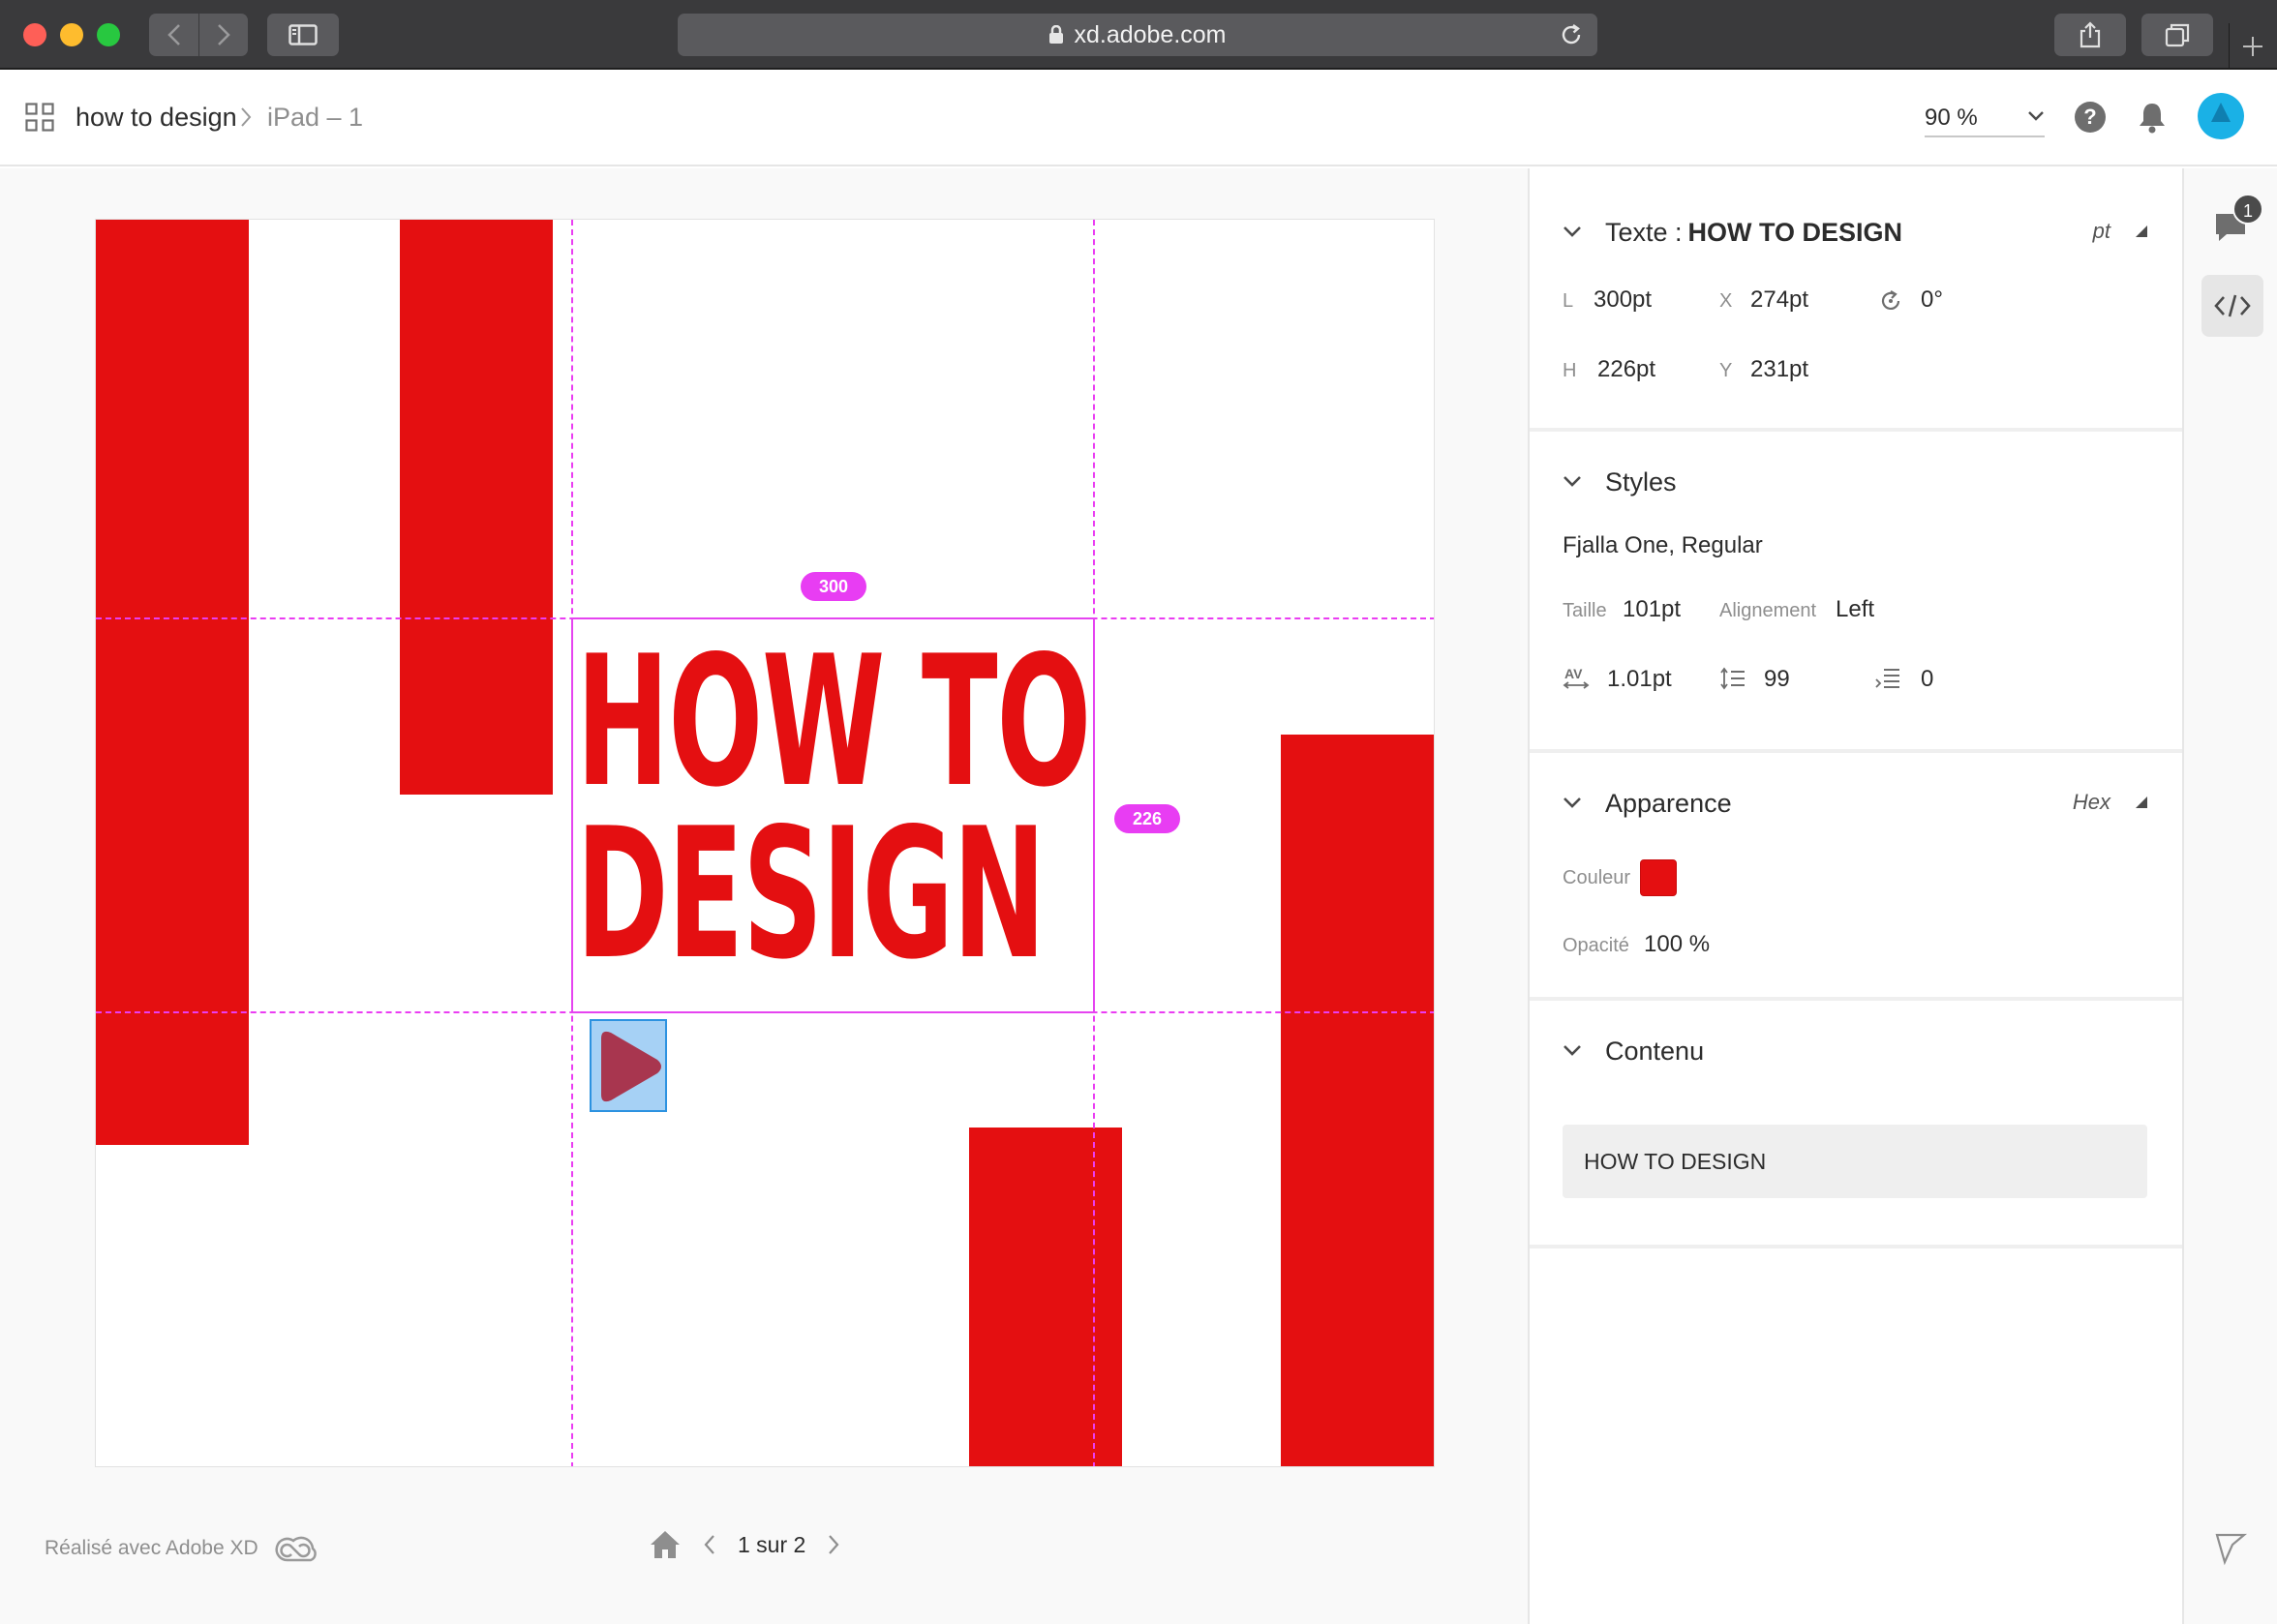 This screenshot has height=1624, width=2277. What do you see at coordinates (2248, 210) in the screenshot?
I see `comment-count-badge: 1` at bounding box center [2248, 210].